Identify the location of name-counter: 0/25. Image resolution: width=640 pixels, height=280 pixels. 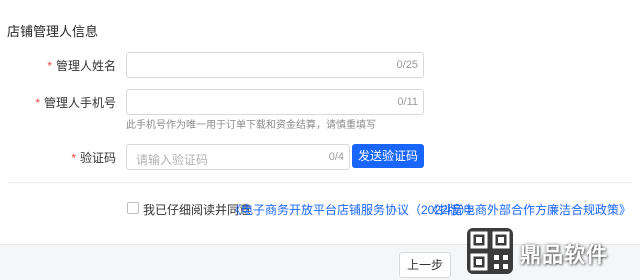
(407, 65).